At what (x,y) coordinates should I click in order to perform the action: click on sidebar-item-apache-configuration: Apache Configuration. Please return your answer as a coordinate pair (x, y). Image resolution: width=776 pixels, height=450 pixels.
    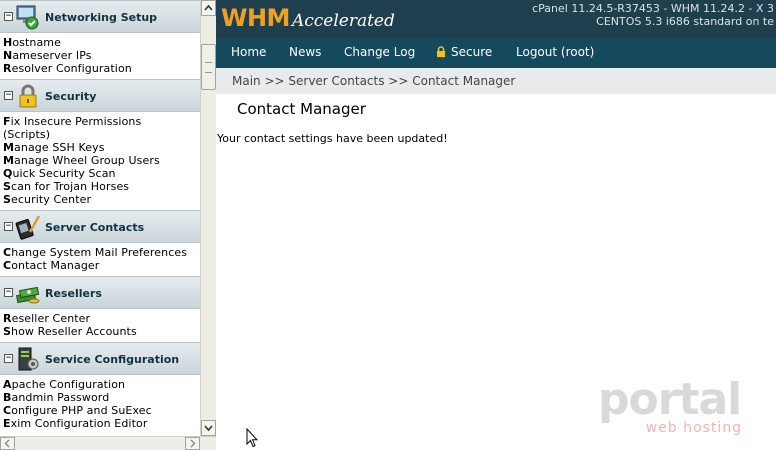
    Looking at the image, I should click on (101, 384).